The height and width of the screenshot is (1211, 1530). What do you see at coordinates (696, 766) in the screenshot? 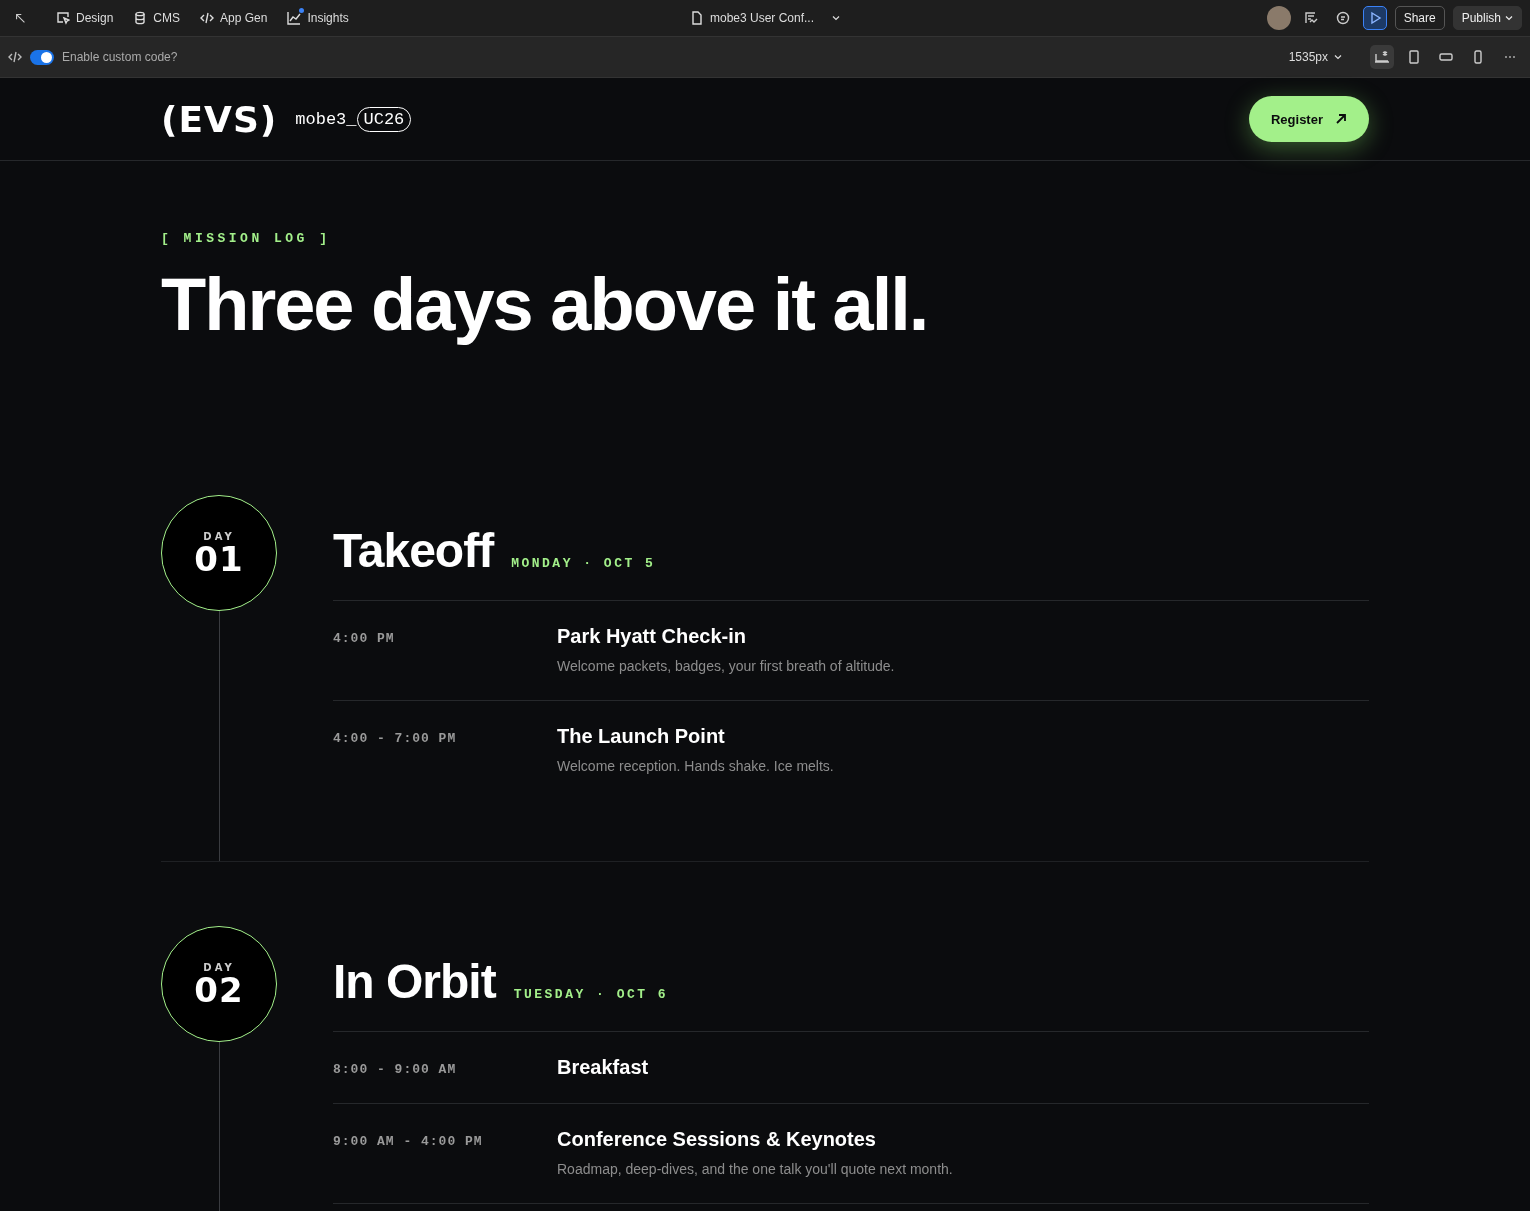
I see `event-description: Welcome reception. Hands shake. Ice melts.` at bounding box center [696, 766].